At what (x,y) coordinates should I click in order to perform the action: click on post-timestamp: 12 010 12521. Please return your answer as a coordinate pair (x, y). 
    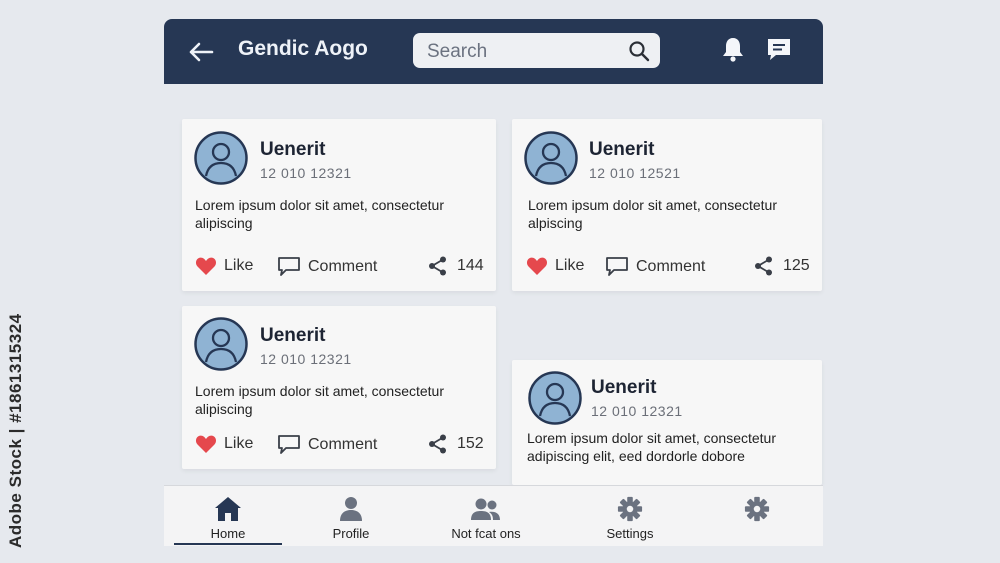
    Looking at the image, I should click on (635, 173).